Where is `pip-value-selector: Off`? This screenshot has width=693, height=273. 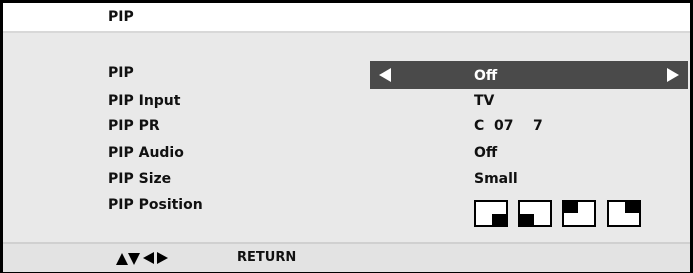
pip-value-selector: Off is located at coordinates (529, 75).